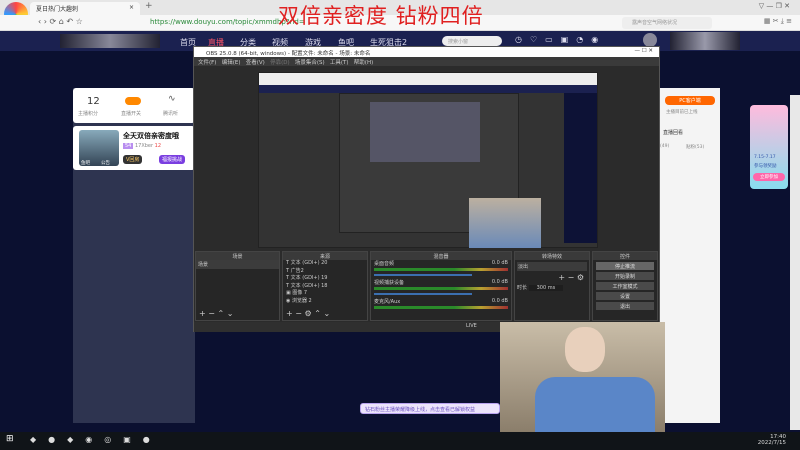  What do you see at coordinates (795, 262) in the screenshot?
I see `page-scrollbar` at bounding box center [795, 262].